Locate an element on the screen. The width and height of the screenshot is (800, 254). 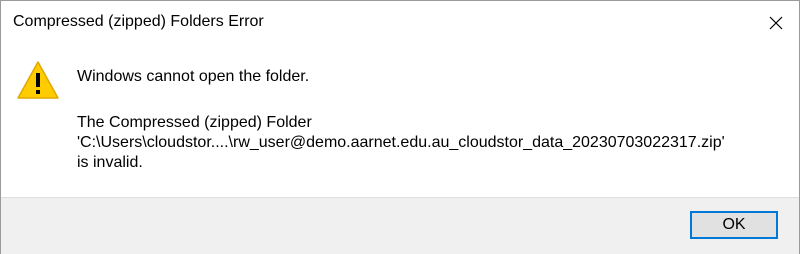
warning-icon is located at coordinates (38, 80).